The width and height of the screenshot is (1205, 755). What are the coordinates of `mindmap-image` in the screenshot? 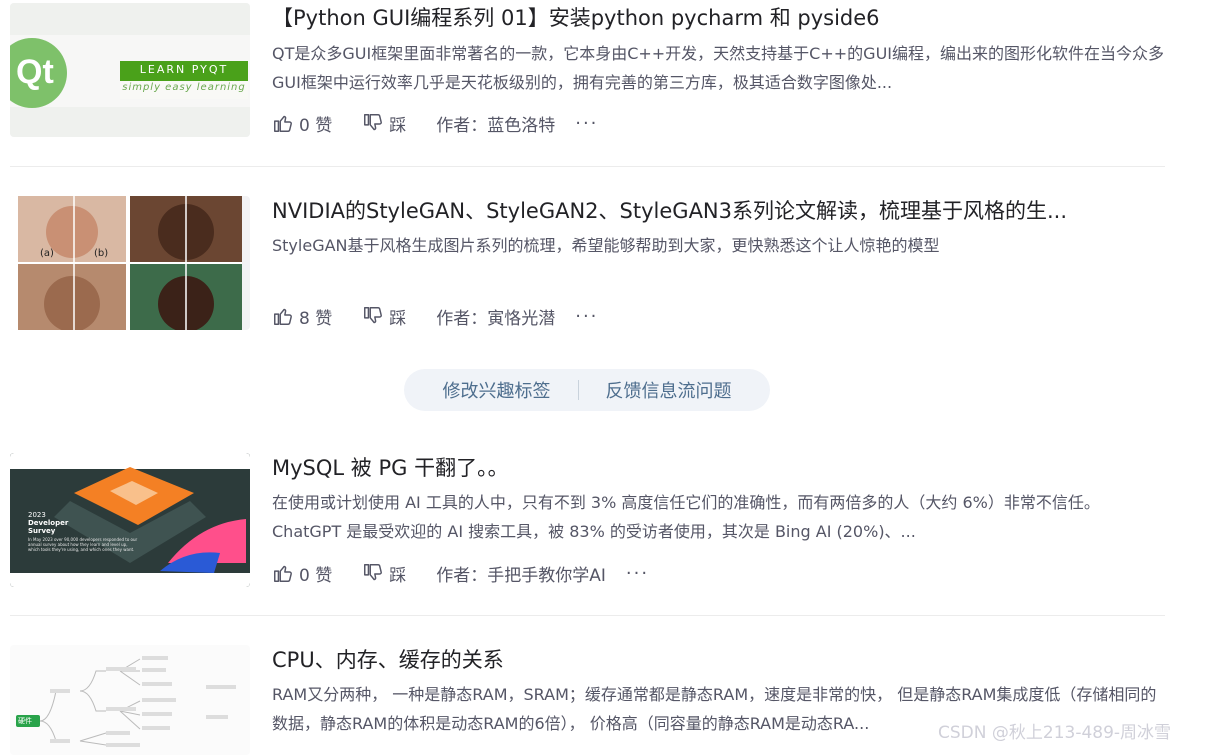 It's located at (130, 700).